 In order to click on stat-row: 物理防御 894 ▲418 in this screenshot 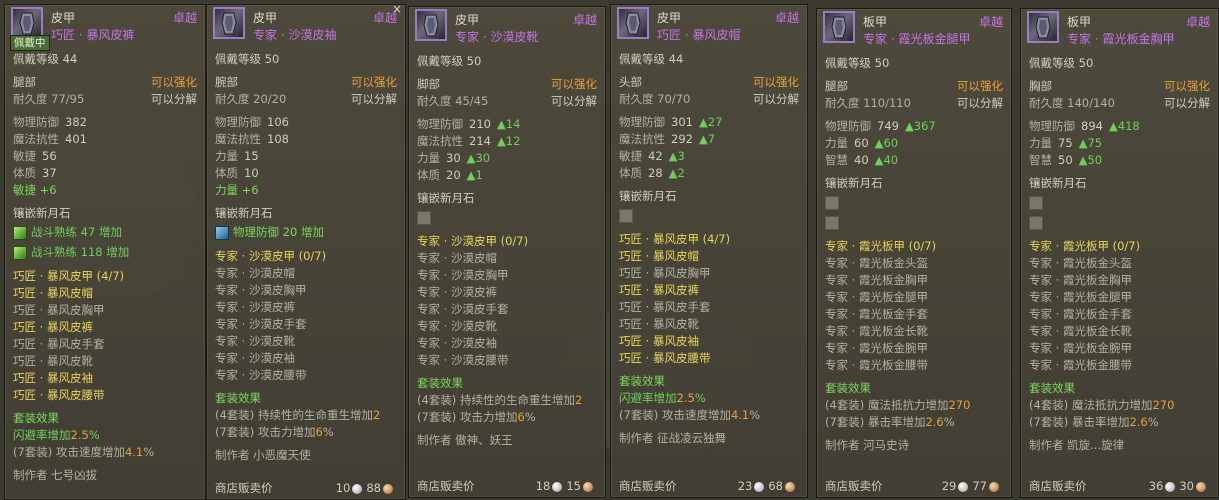, I will do `click(1119, 126)`.